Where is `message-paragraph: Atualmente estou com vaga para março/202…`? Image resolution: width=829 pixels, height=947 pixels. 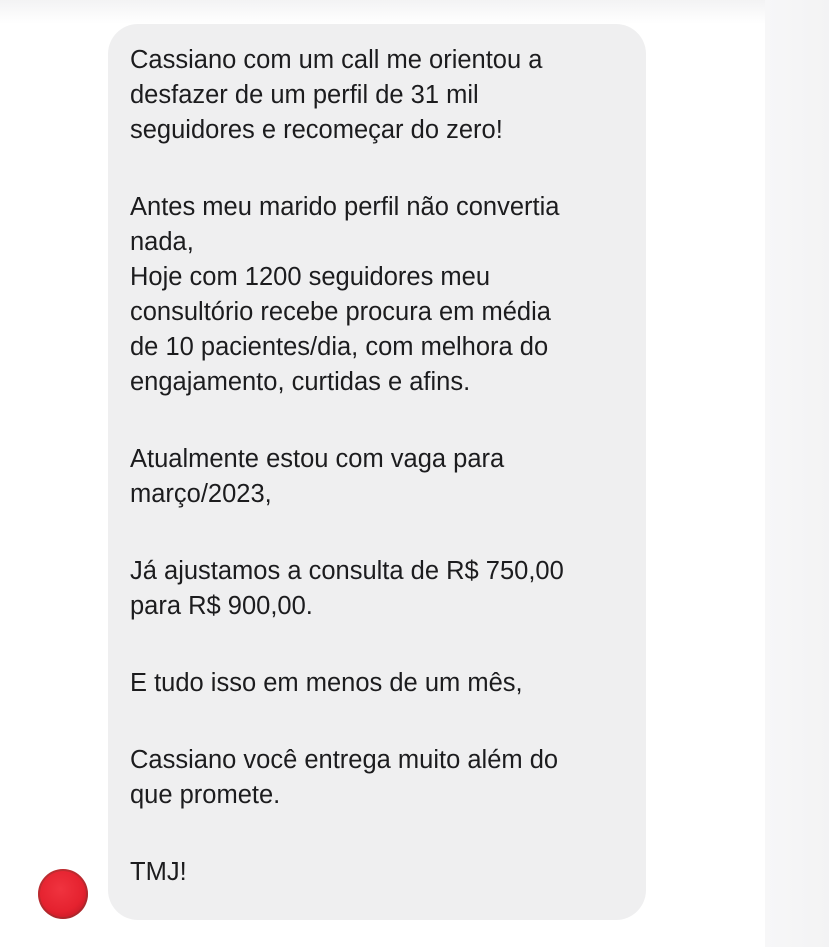 message-paragraph: Atualmente estou com vaga para março/202… is located at coordinates (317, 476).